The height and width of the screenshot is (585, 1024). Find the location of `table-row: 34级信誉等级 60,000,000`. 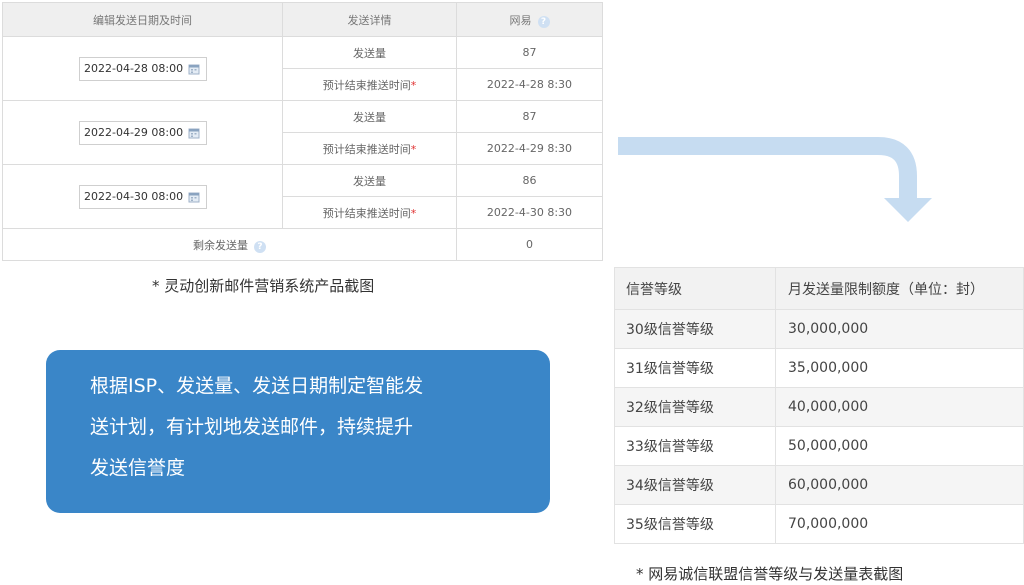

table-row: 34级信誉等级 60,000,000 is located at coordinates (819, 485).